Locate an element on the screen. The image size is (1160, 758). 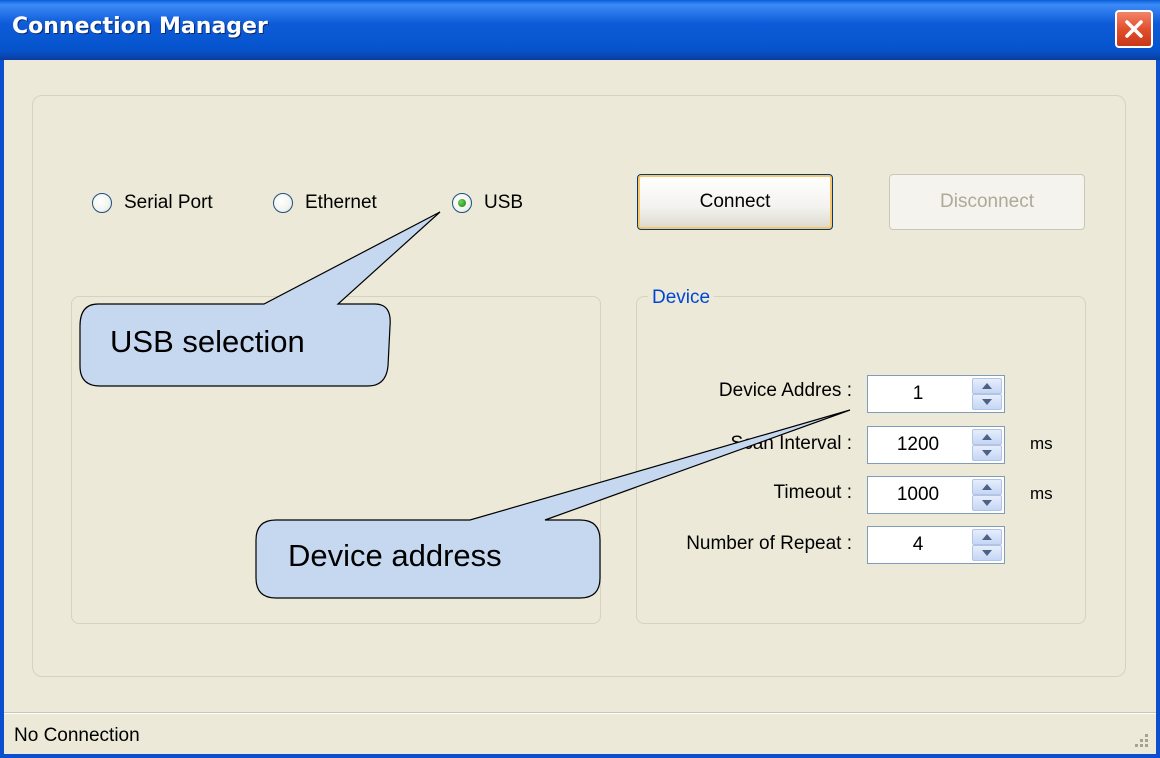
connection-status: No Connection is located at coordinates (77, 735).